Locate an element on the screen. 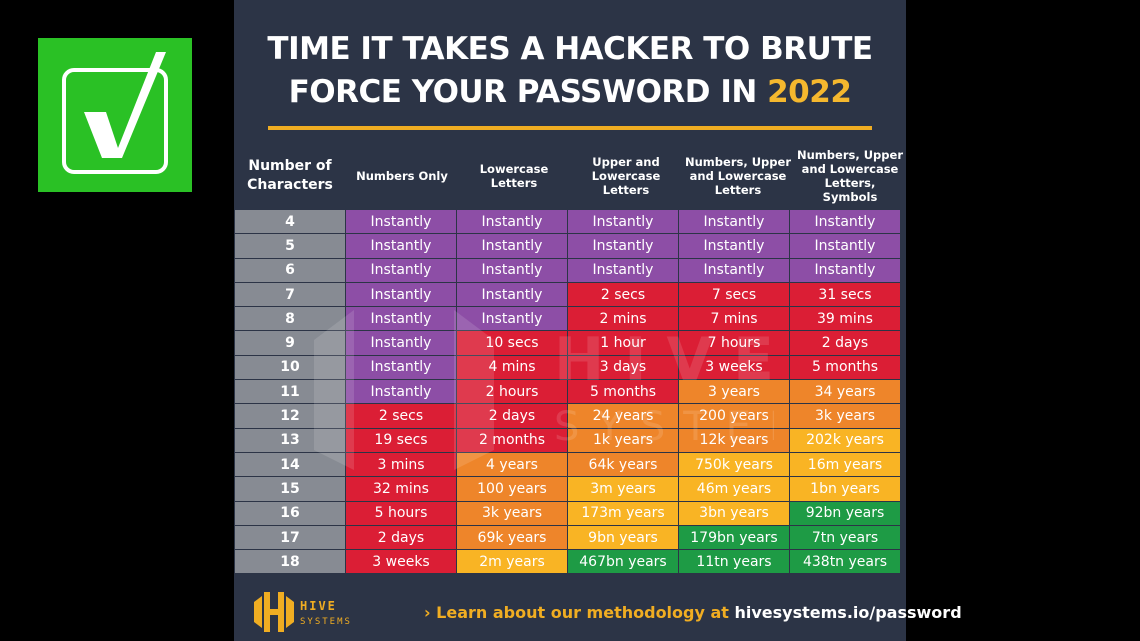  row-header-characters: 14 is located at coordinates (290, 464).